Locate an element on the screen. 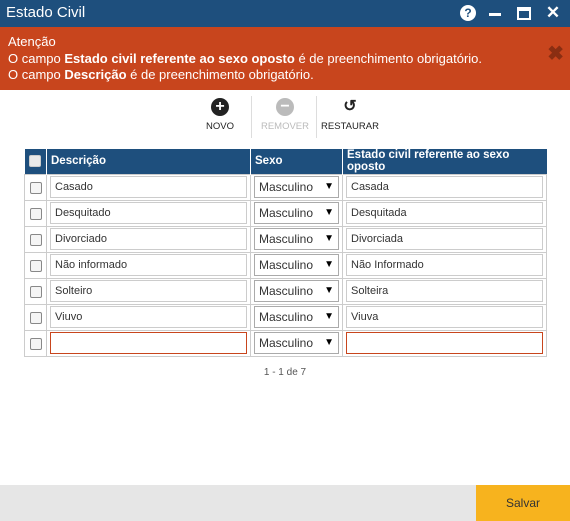 This screenshot has height=521, width=570. descricao-input: Viuvo is located at coordinates (148, 317).